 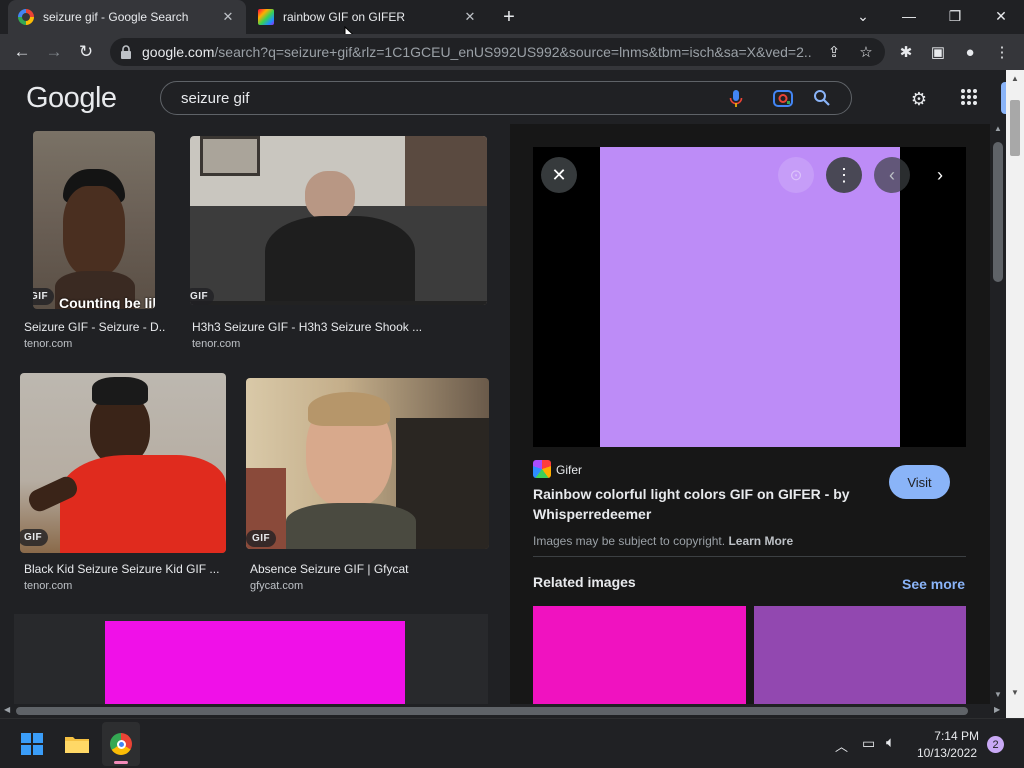 What do you see at coordinates (71, 98) in the screenshot?
I see `google-logo: Google` at bounding box center [71, 98].